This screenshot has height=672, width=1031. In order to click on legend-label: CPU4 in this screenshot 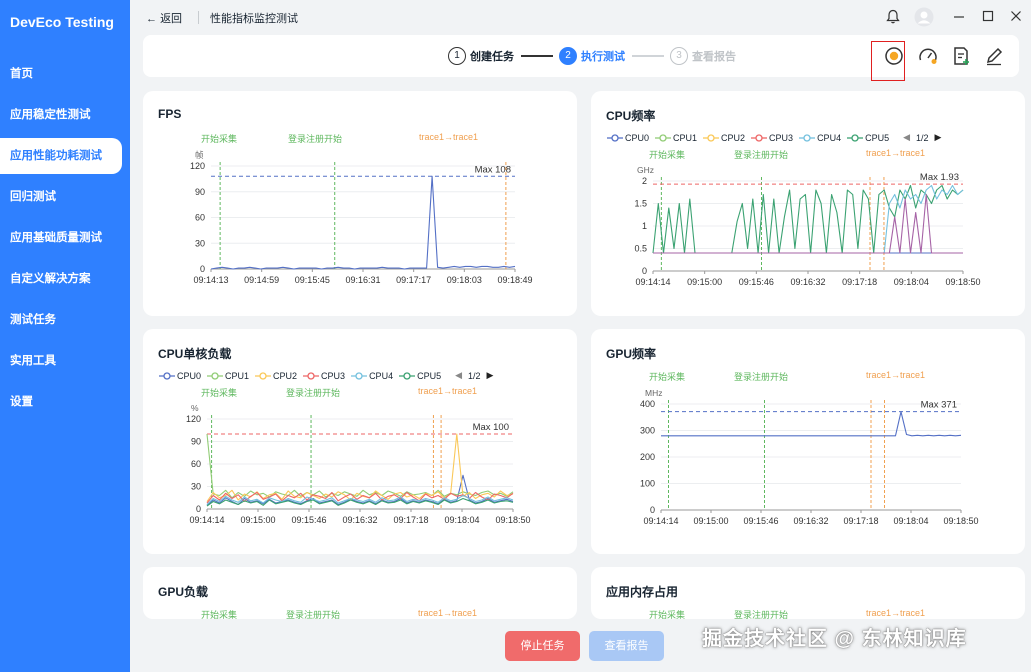, I will do `click(381, 375)`.